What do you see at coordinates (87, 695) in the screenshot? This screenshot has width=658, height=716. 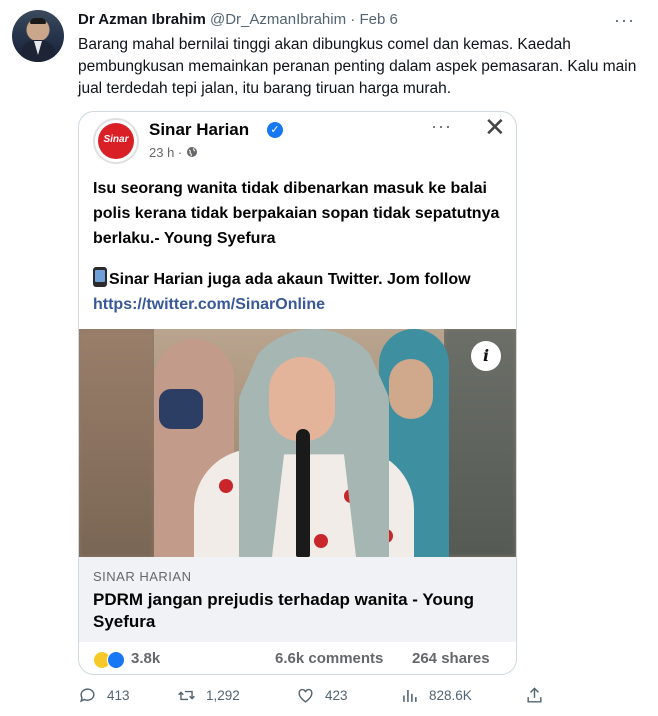 I see `reply-icon` at bounding box center [87, 695].